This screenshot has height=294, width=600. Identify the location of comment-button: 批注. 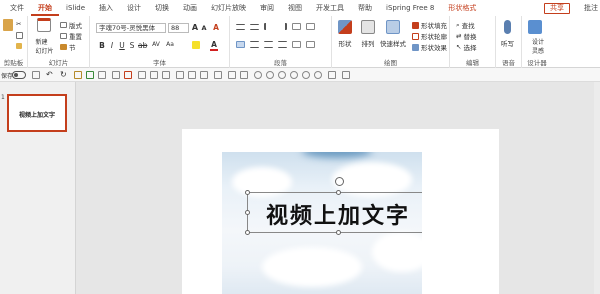
(591, 8).